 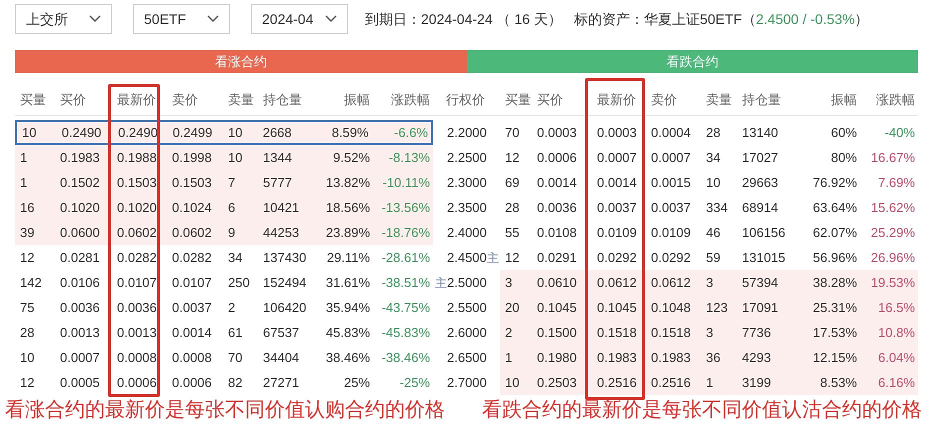 What do you see at coordinates (760, 157) in the screenshot?
I see `table-cell-text: 17027` at bounding box center [760, 157].